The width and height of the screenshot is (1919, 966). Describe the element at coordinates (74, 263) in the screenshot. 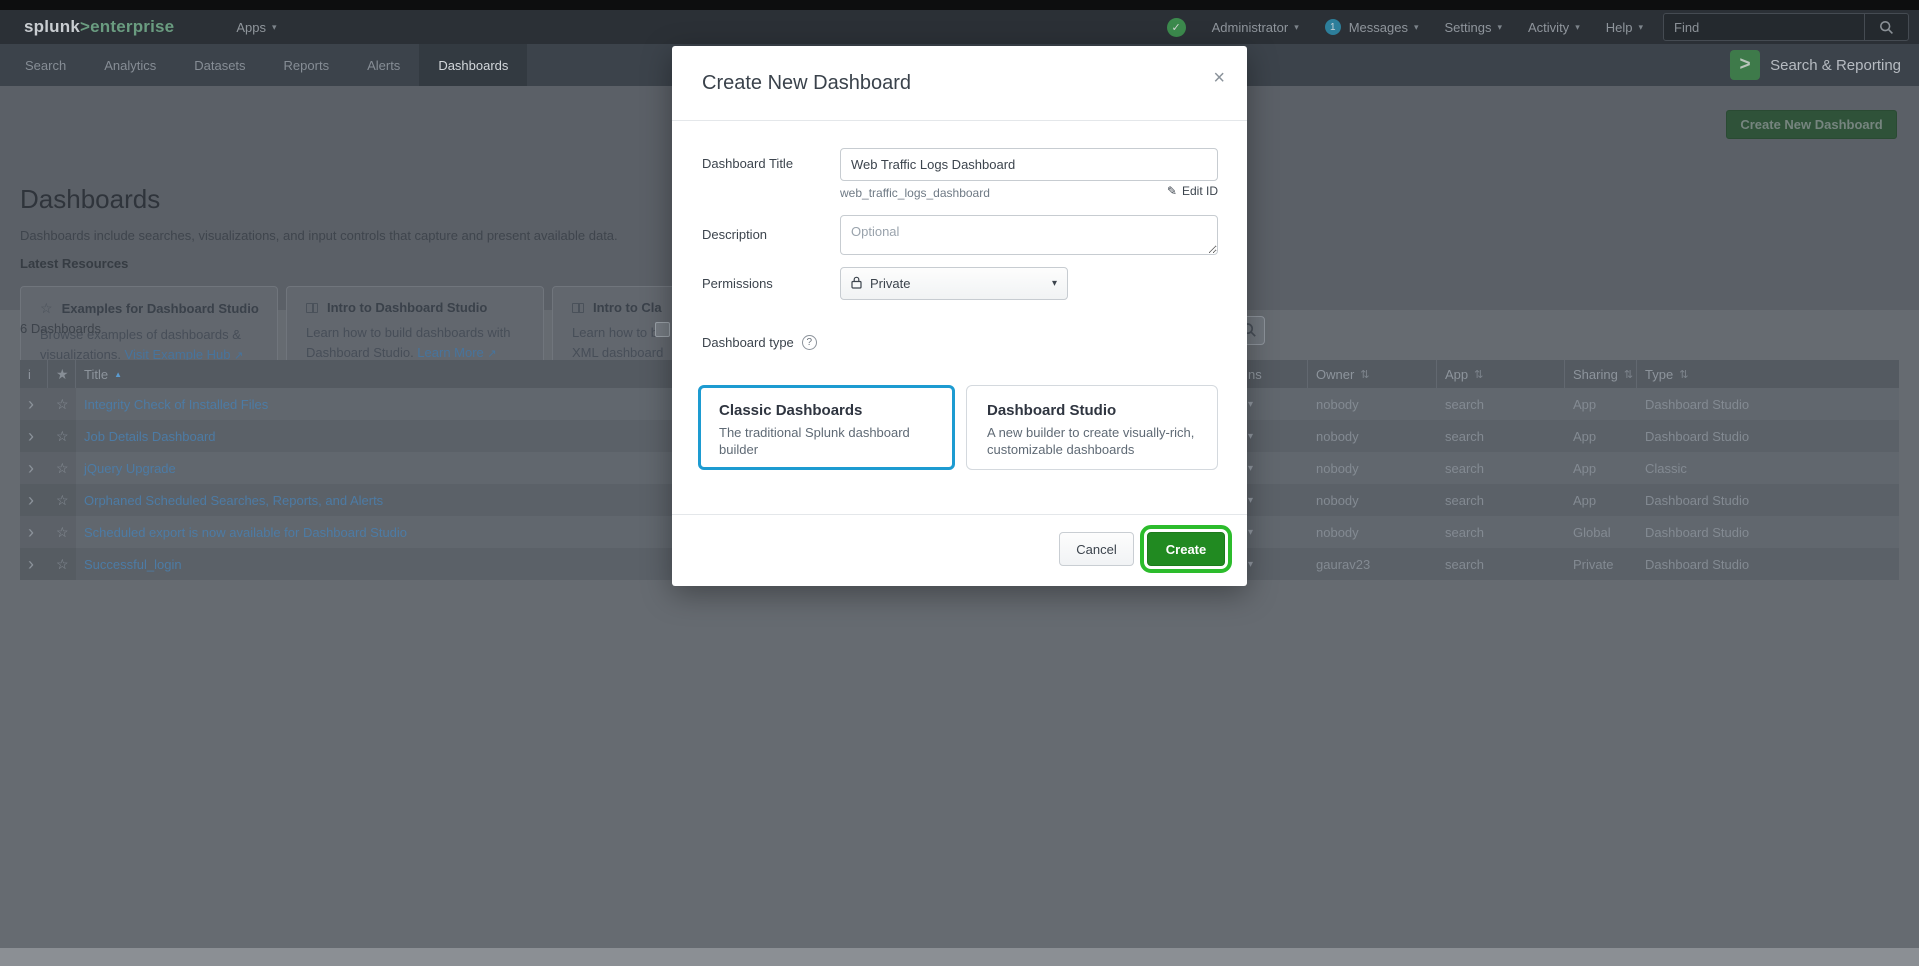

I see `latest-resources-label: Latest Resources` at that location.